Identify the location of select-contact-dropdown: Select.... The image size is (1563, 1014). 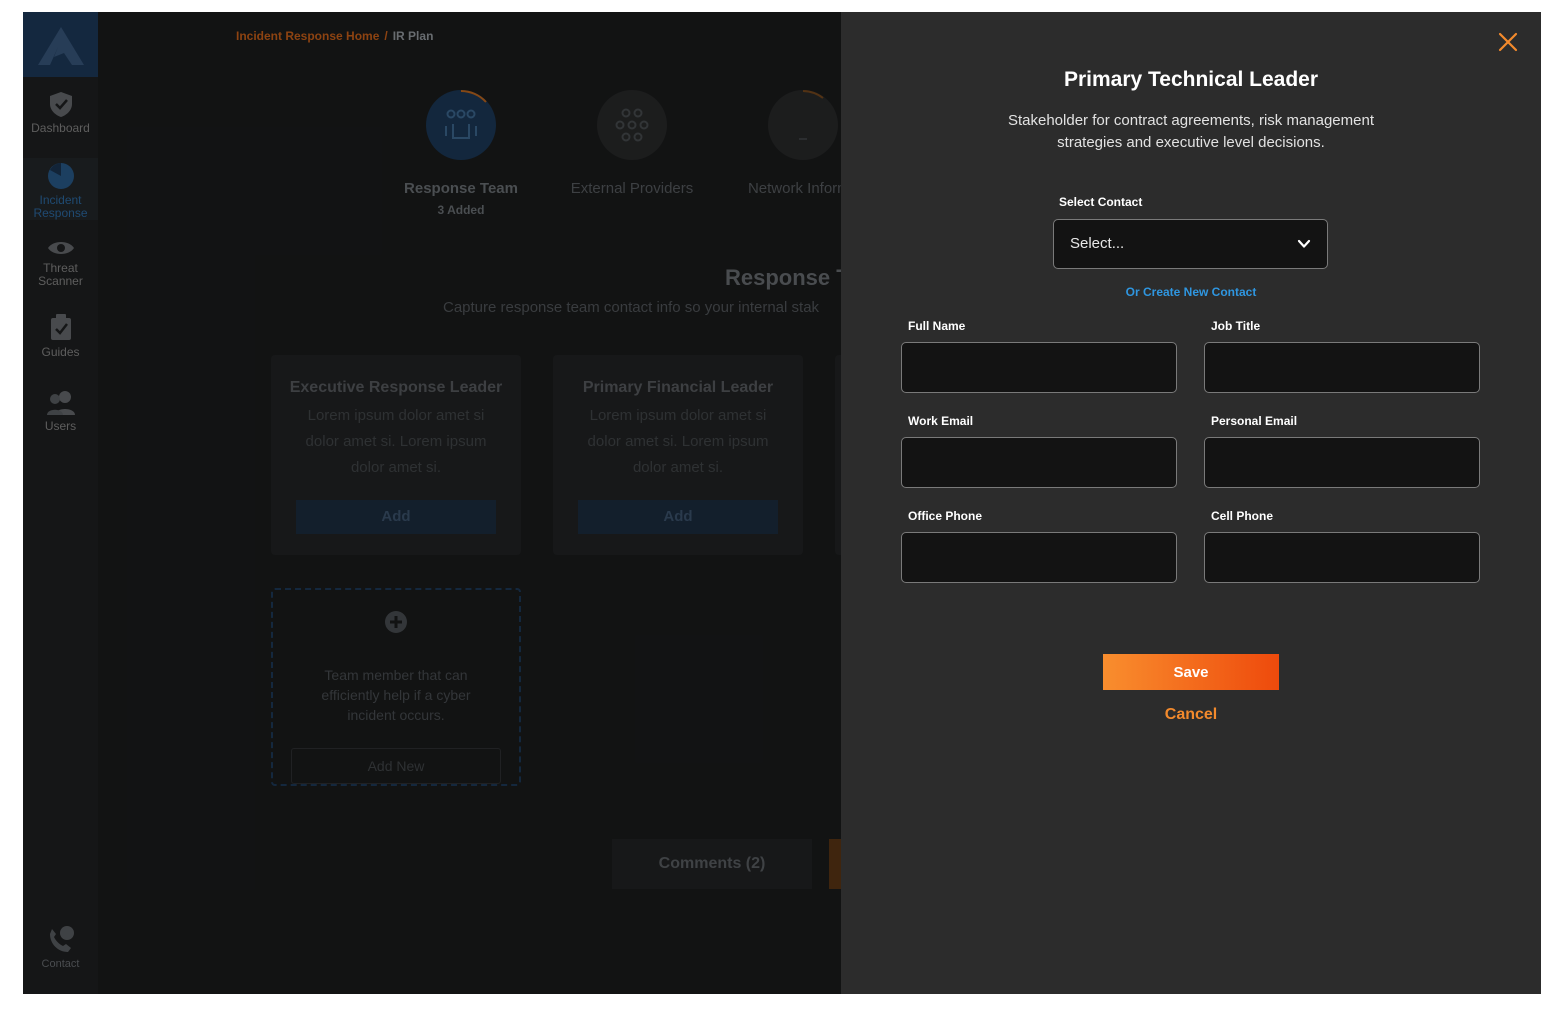
(1190, 244).